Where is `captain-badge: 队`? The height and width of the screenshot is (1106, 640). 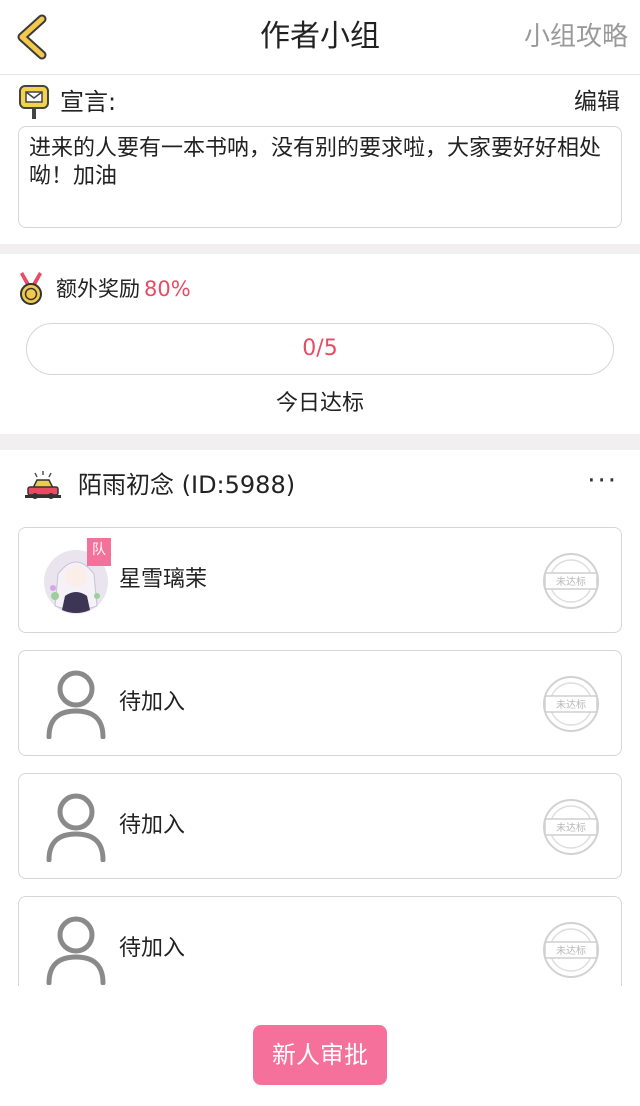
captain-badge: 队 is located at coordinates (99, 552).